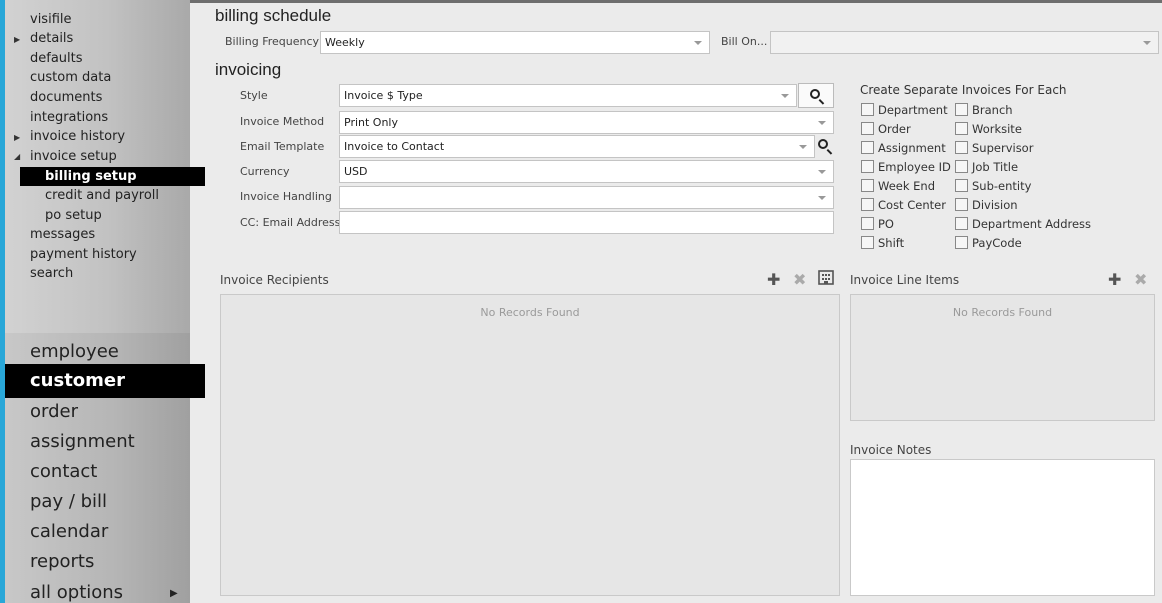 The image size is (1162, 603). I want to click on checkbox-label: Department, so click(913, 110).